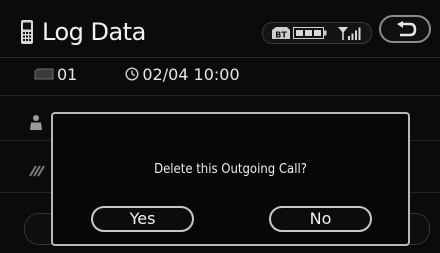 This screenshot has width=440, height=253. What do you see at coordinates (310, 33) in the screenshot?
I see `battery-icon` at bounding box center [310, 33].